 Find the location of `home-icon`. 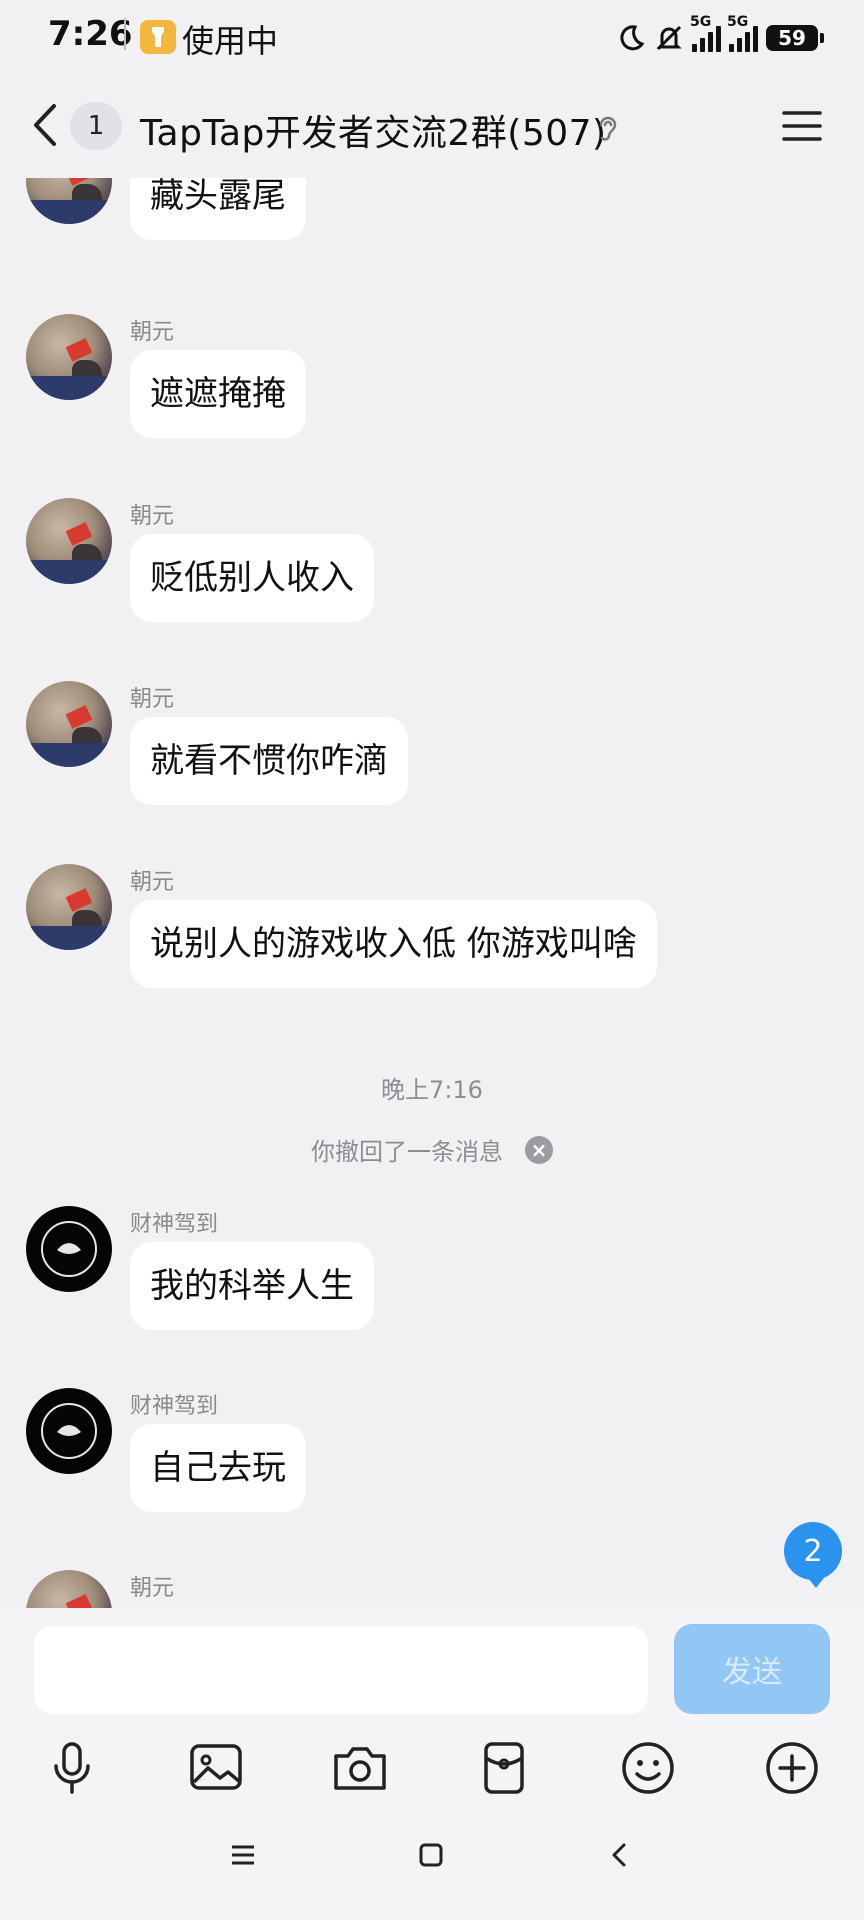

home-icon is located at coordinates (431, 1857).